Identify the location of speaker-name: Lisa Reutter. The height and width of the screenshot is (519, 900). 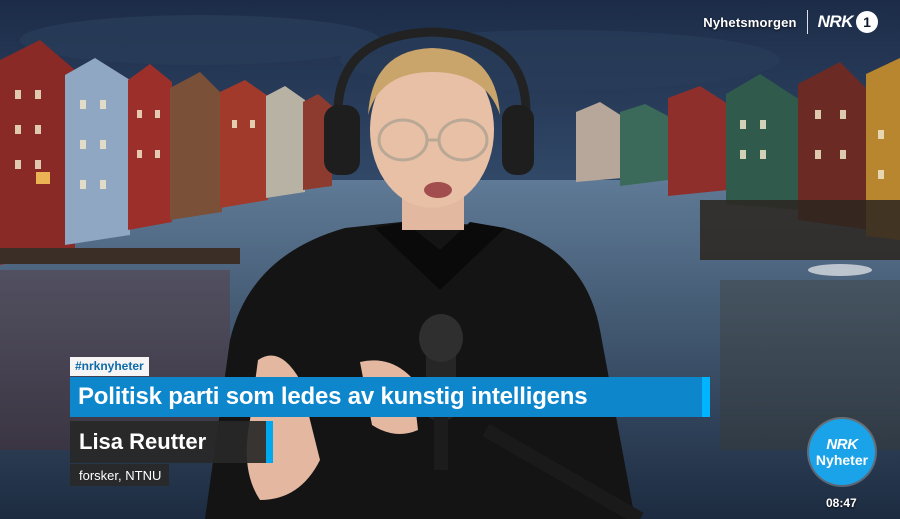
(143, 441).